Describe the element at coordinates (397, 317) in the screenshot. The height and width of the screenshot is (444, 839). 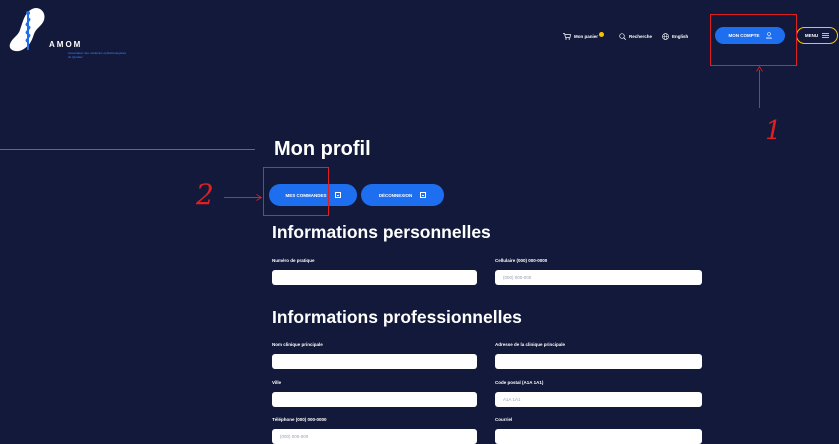
I see `professional-info-title: Informations professionnelles` at that location.